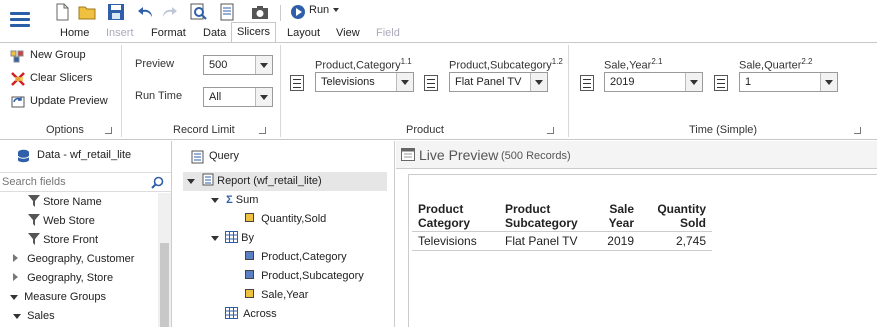  Describe the element at coordinates (388, 33) in the screenshot. I see `tab-field: Field` at that location.